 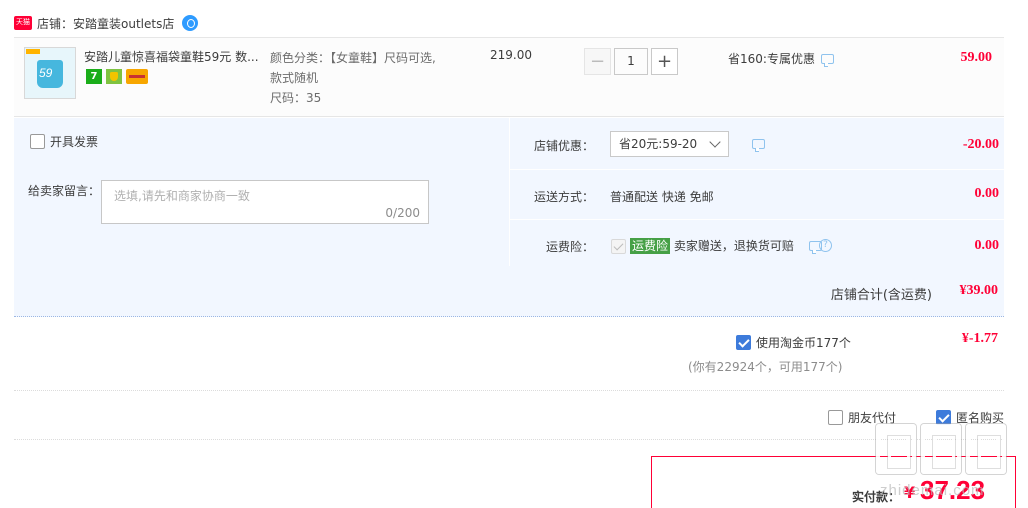 What do you see at coordinates (114, 76) in the screenshot?
I see `guarantee-shield-icon` at bounding box center [114, 76].